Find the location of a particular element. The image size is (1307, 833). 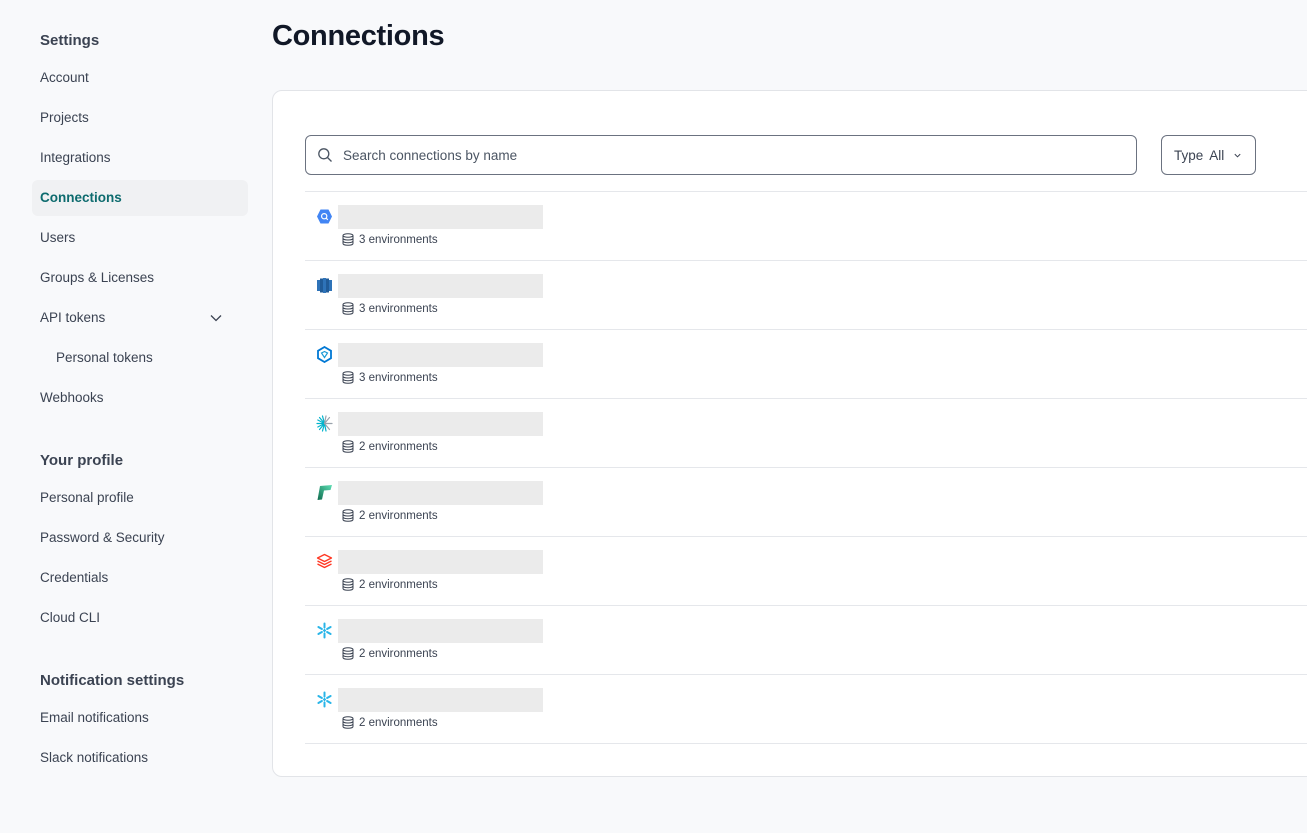

sidebar-item-groups-licenses: Groups & Licenses is located at coordinates (140, 278).